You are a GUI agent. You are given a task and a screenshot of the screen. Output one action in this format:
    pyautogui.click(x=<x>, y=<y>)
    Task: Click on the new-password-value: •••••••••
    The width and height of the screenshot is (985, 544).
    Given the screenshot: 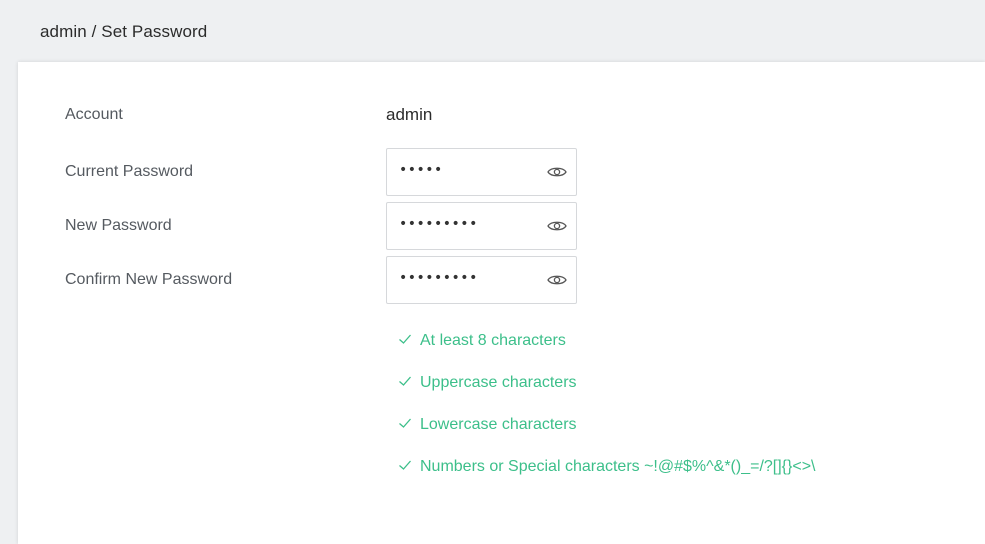 What is the action you would take?
    pyautogui.click(x=438, y=224)
    